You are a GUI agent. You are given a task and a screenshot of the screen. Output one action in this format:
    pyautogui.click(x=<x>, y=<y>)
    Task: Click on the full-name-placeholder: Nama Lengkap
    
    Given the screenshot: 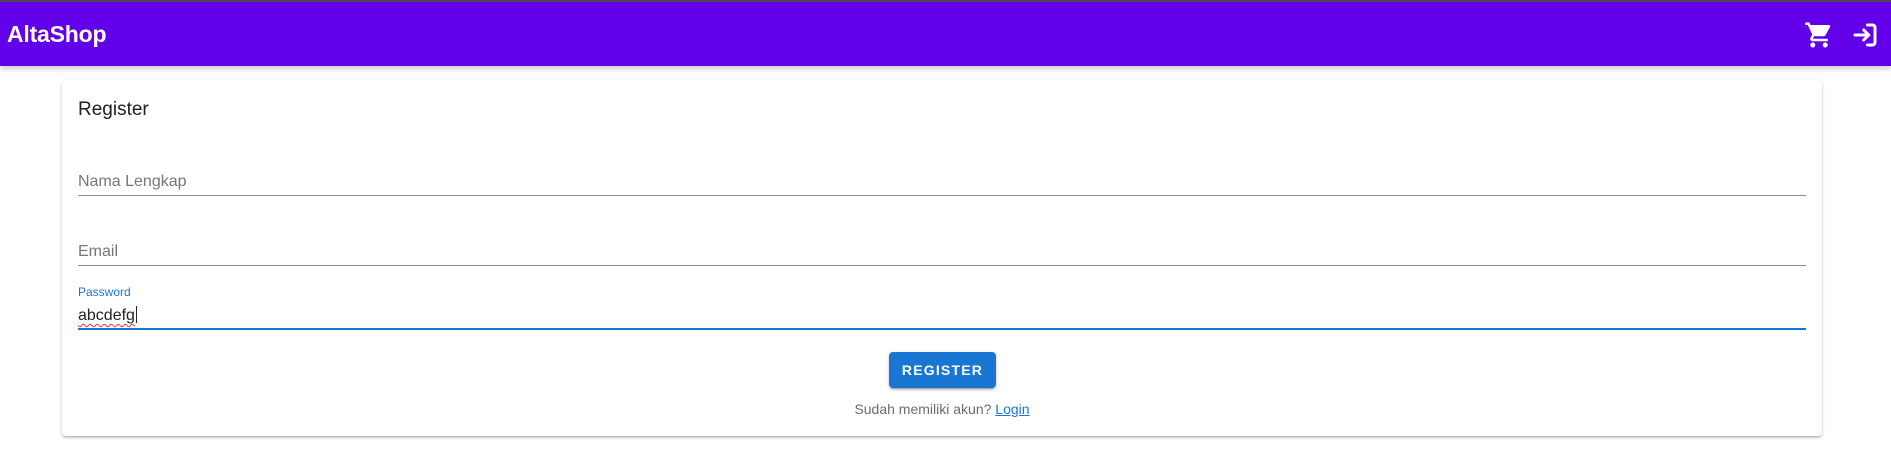 What is the action you would take?
    pyautogui.click(x=132, y=181)
    